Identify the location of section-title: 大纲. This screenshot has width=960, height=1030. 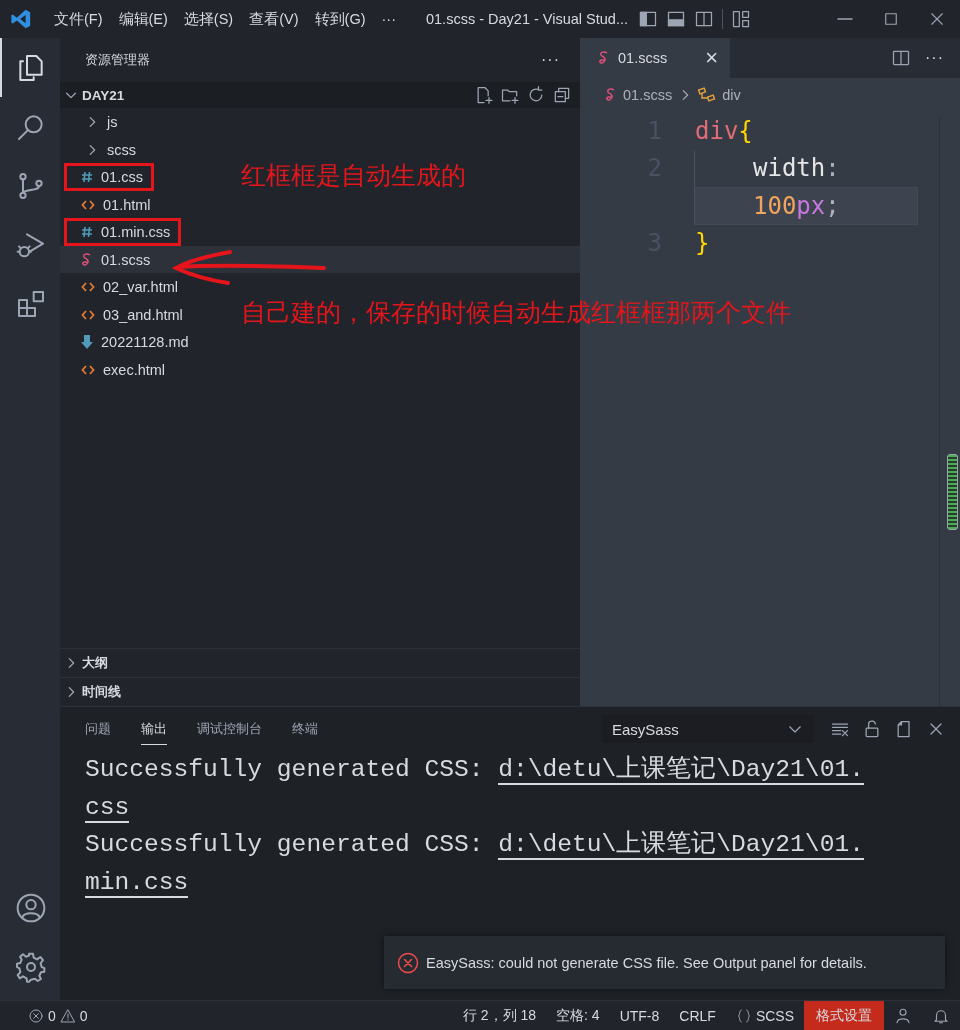
(95, 663).